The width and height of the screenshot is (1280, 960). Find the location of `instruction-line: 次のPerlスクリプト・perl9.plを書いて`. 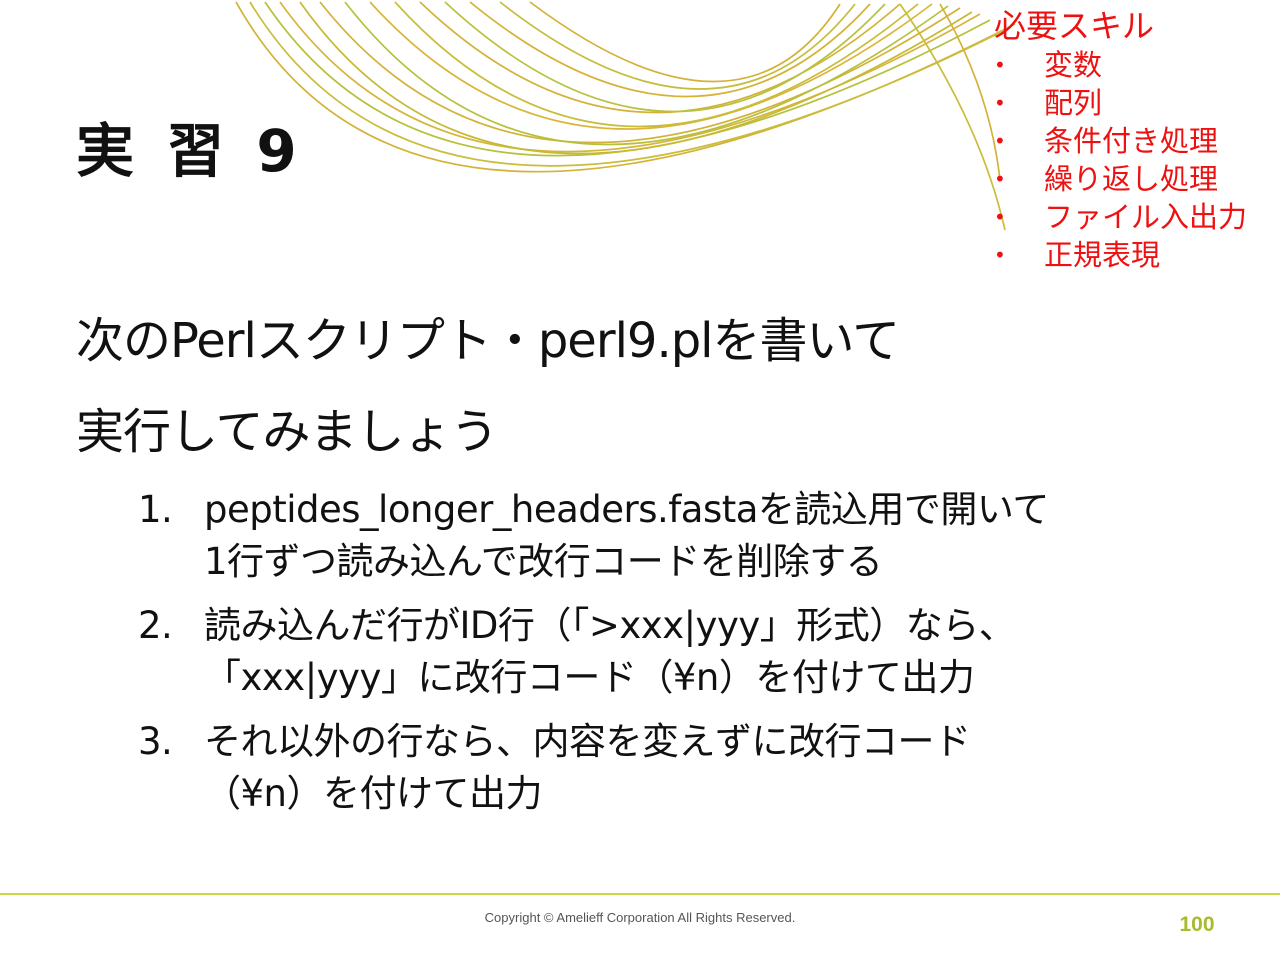

instruction-line: 次のPerlスクリプト・perl9.plを書いて is located at coordinates (488, 341).